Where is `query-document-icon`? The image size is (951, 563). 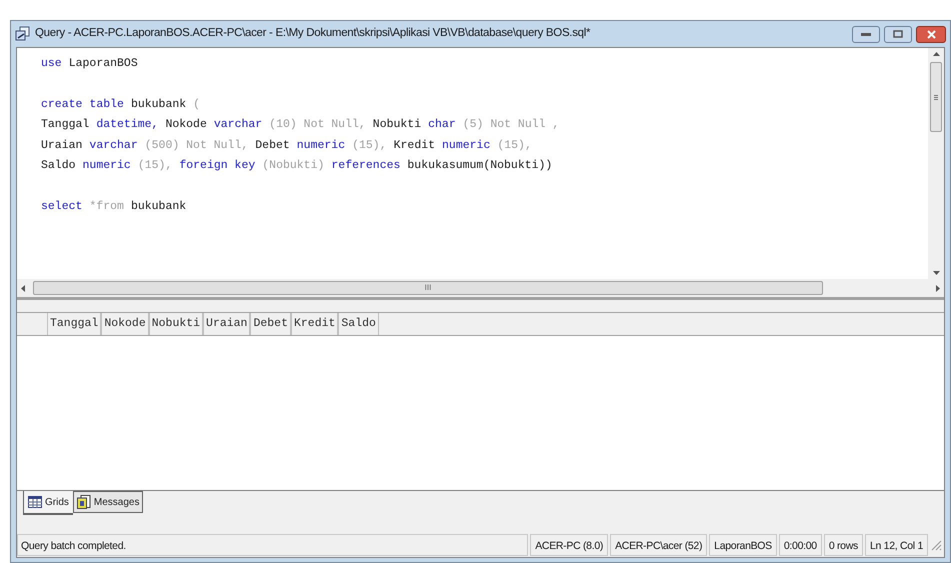
query-document-icon is located at coordinates (23, 34).